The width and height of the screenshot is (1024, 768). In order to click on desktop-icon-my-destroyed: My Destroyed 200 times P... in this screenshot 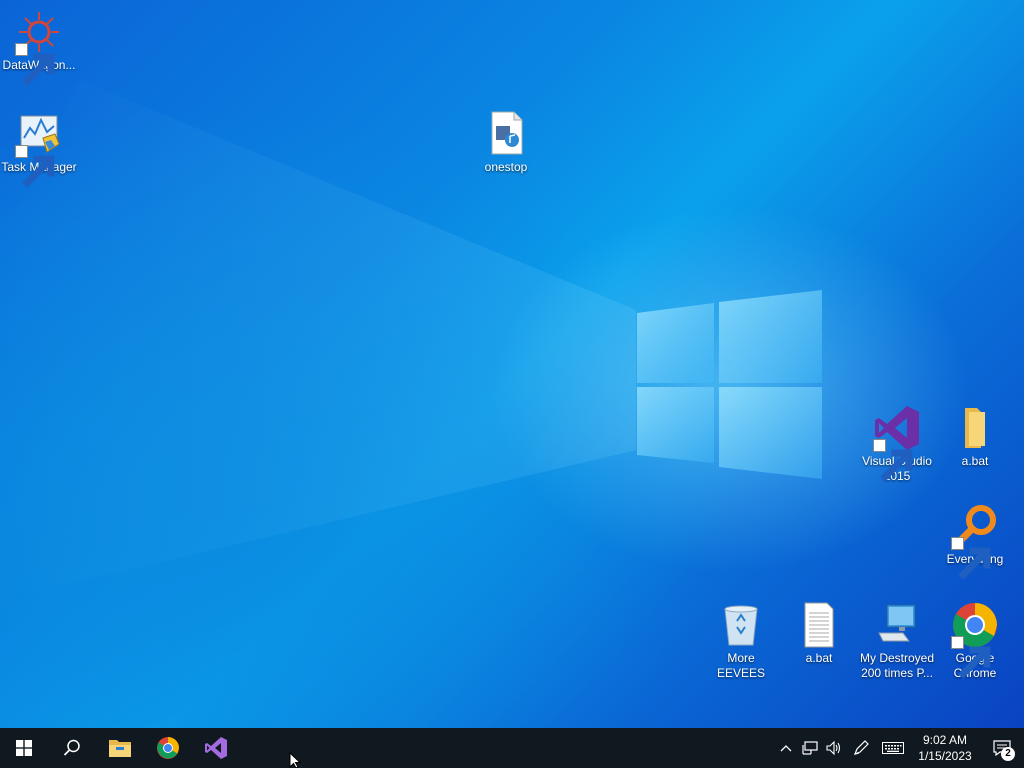, I will do `click(897, 641)`.